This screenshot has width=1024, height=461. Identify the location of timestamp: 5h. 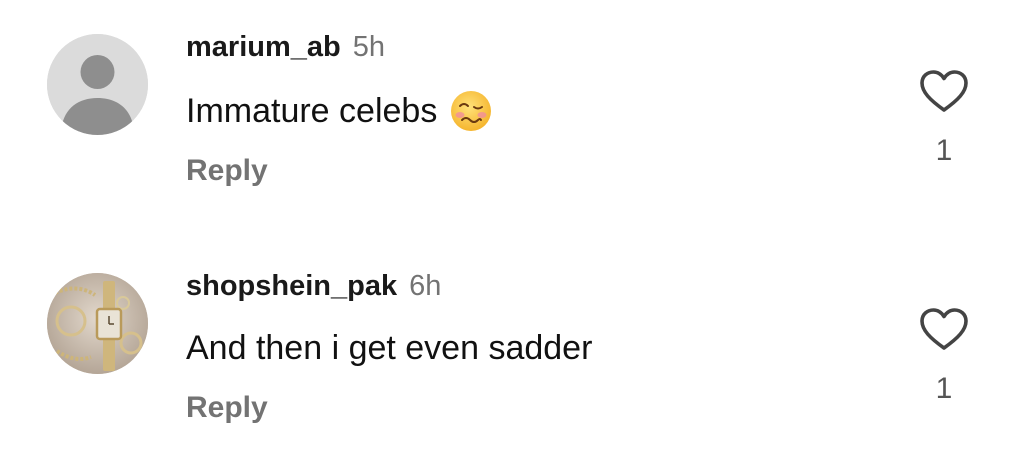
(368, 47).